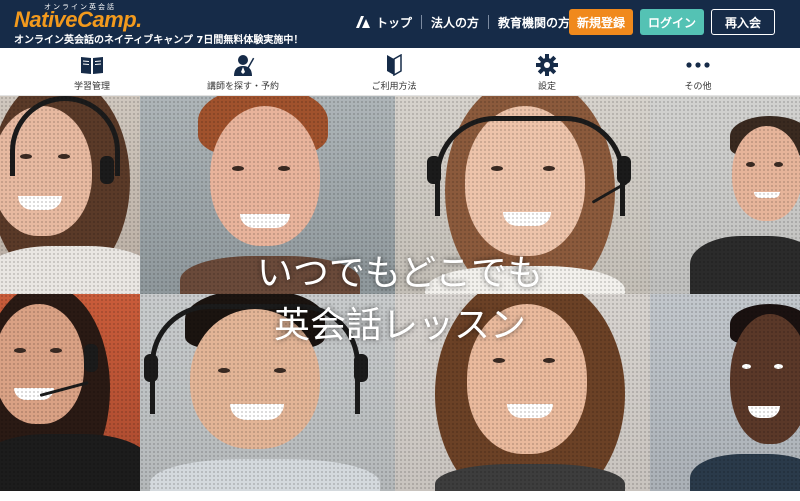  What do you see at coordinates (243, 65) in the screenshot?
I see `teacher-icon` at bounding box center [243, 65].